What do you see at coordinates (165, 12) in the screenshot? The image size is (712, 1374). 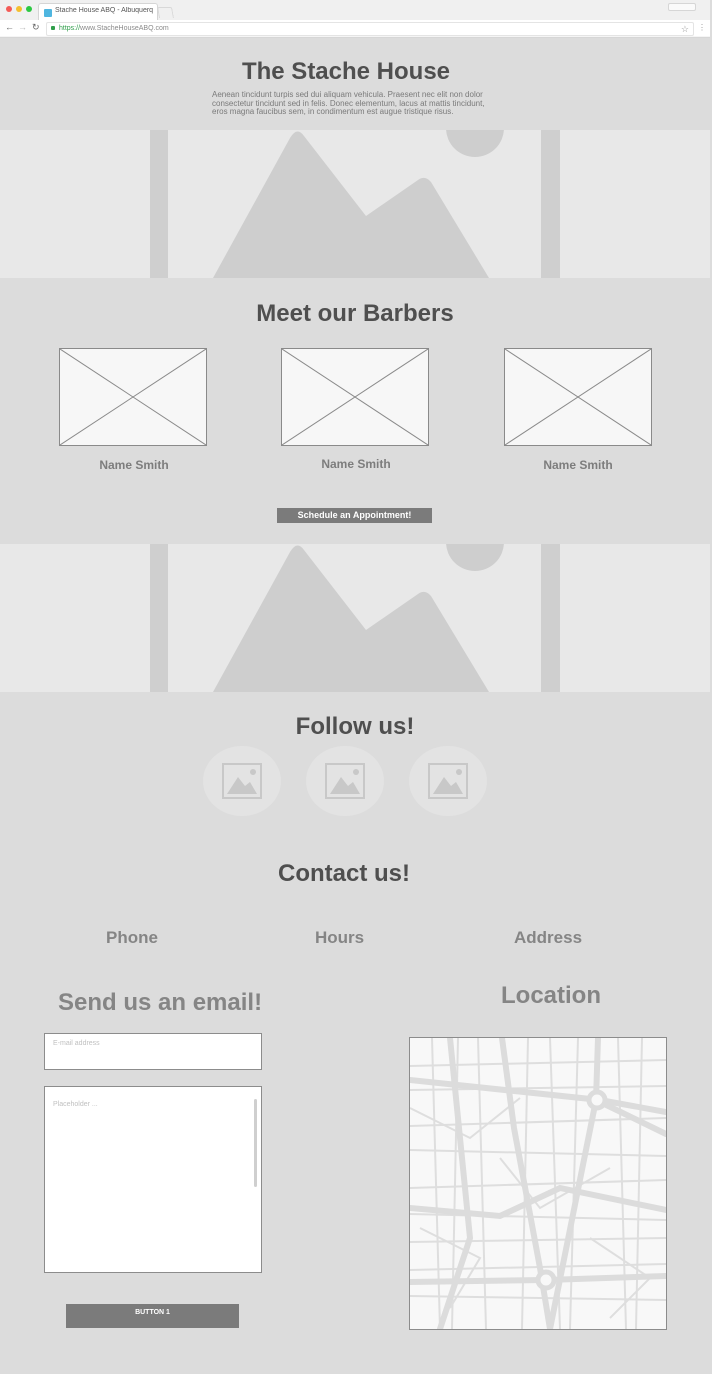 I see `new-tab-button` at bounding box center [165, 12].